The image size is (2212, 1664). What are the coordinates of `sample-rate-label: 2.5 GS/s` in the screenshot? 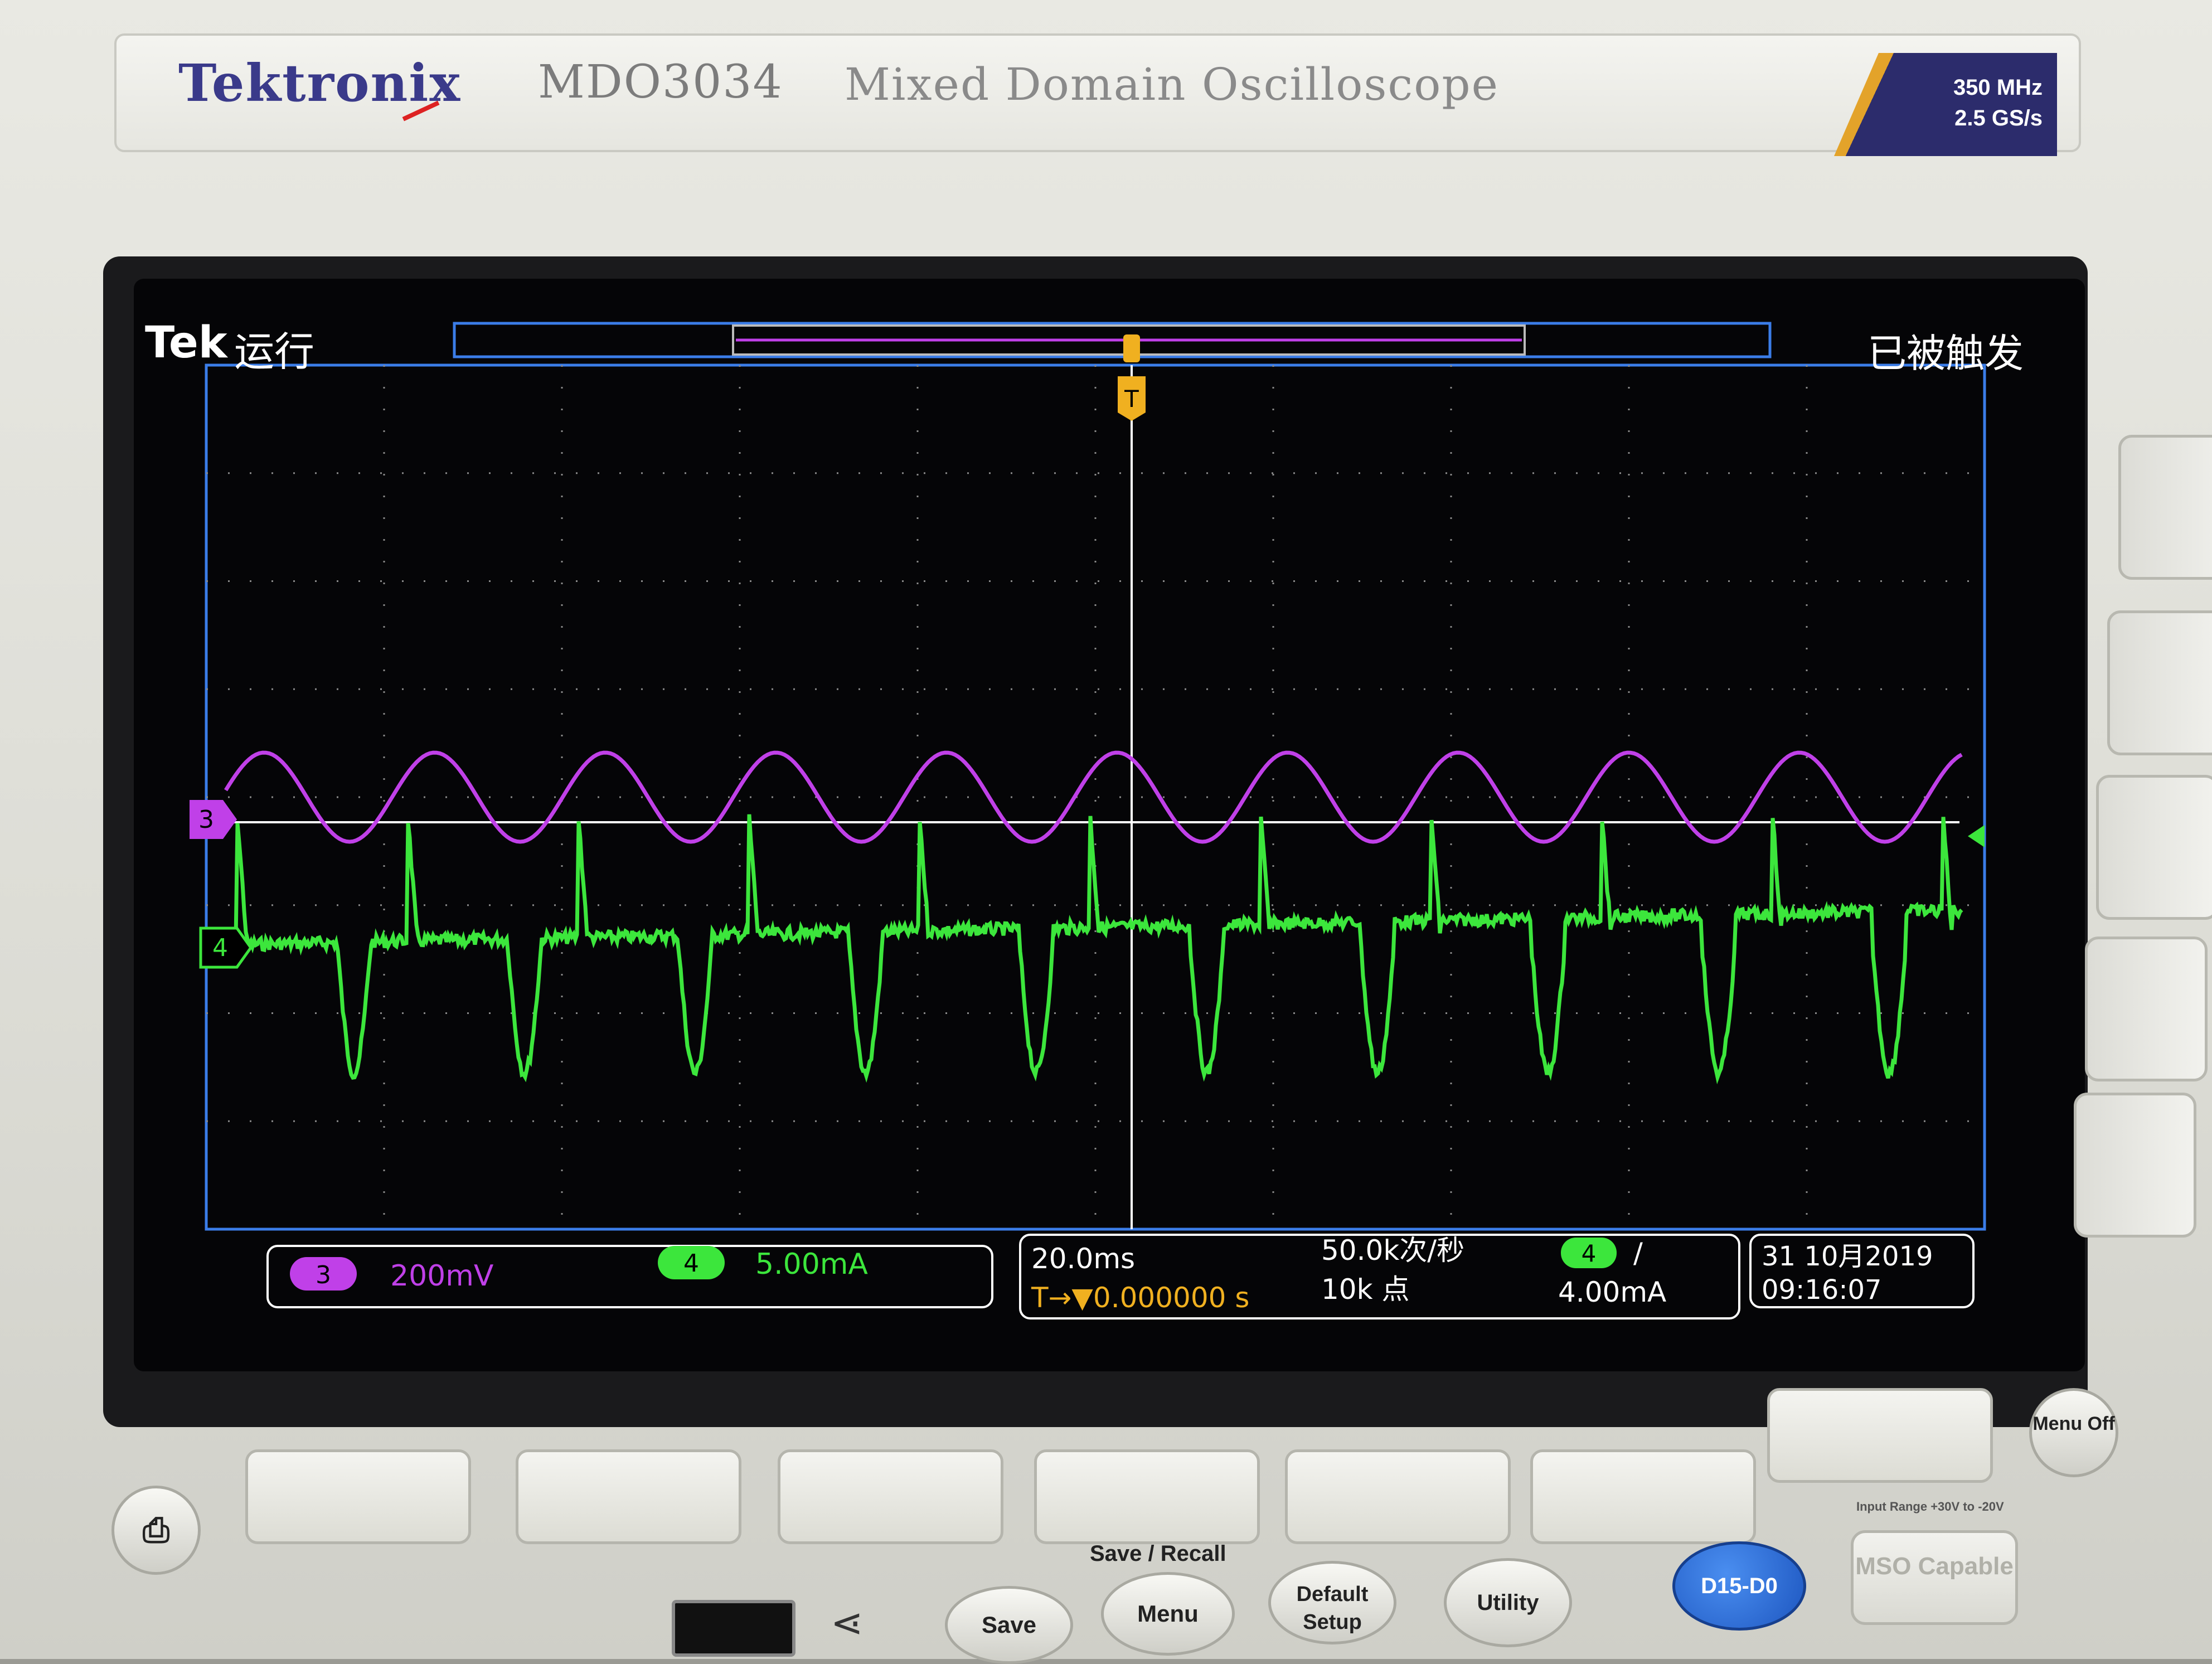 It's located at (1998, 118).